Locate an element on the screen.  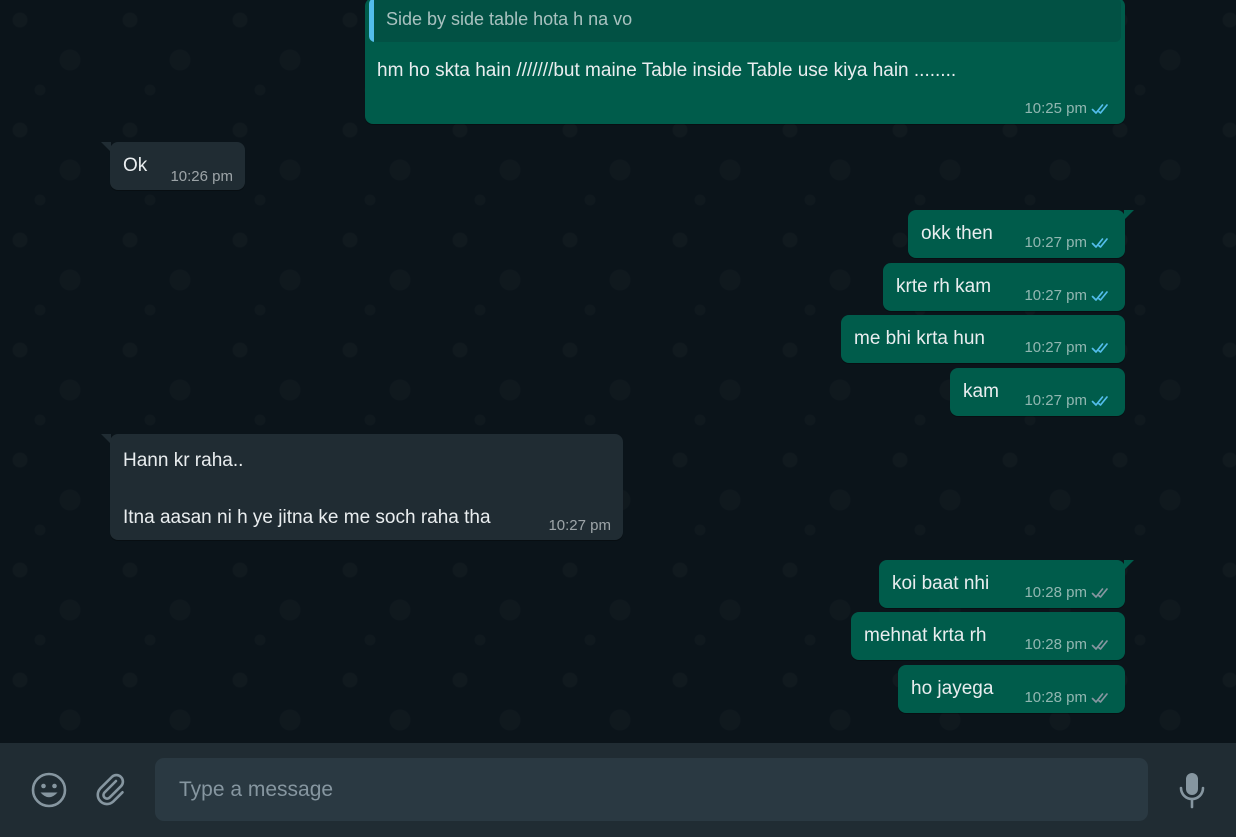
attach-button is located at coordinates (111, 790).